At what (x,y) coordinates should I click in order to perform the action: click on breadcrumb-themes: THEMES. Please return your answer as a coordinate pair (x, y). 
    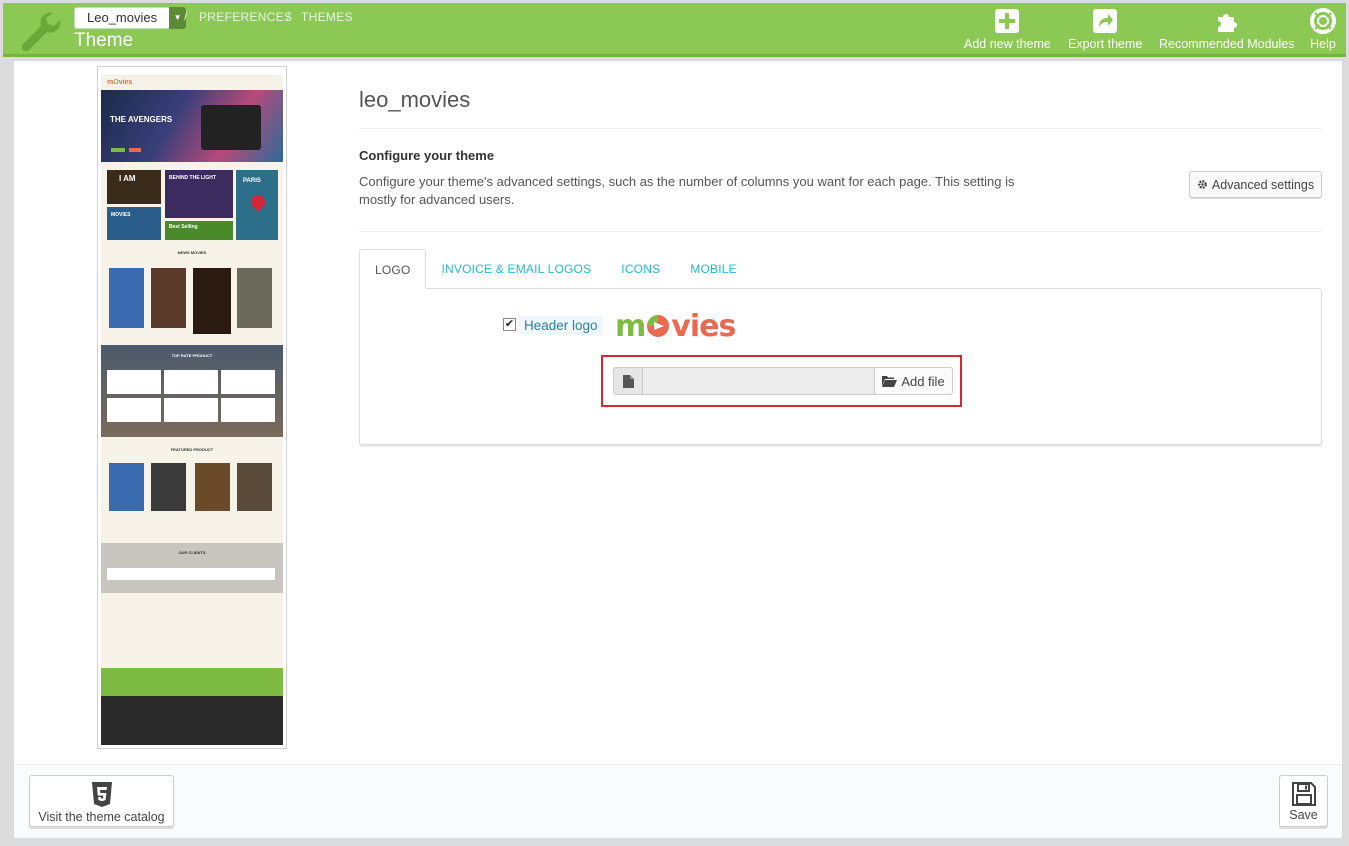
    Looking at the image, I should click on (327, 17).